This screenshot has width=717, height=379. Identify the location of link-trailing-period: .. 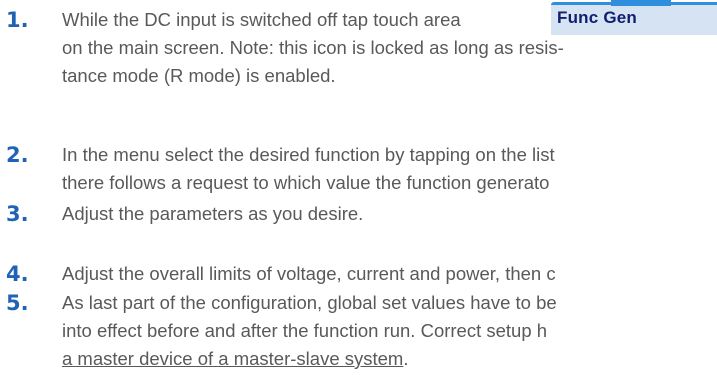
(406, 358).